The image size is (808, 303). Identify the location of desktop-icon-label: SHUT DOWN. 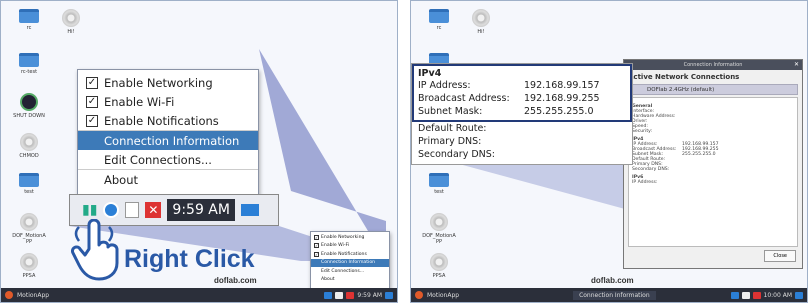
(29, 116).